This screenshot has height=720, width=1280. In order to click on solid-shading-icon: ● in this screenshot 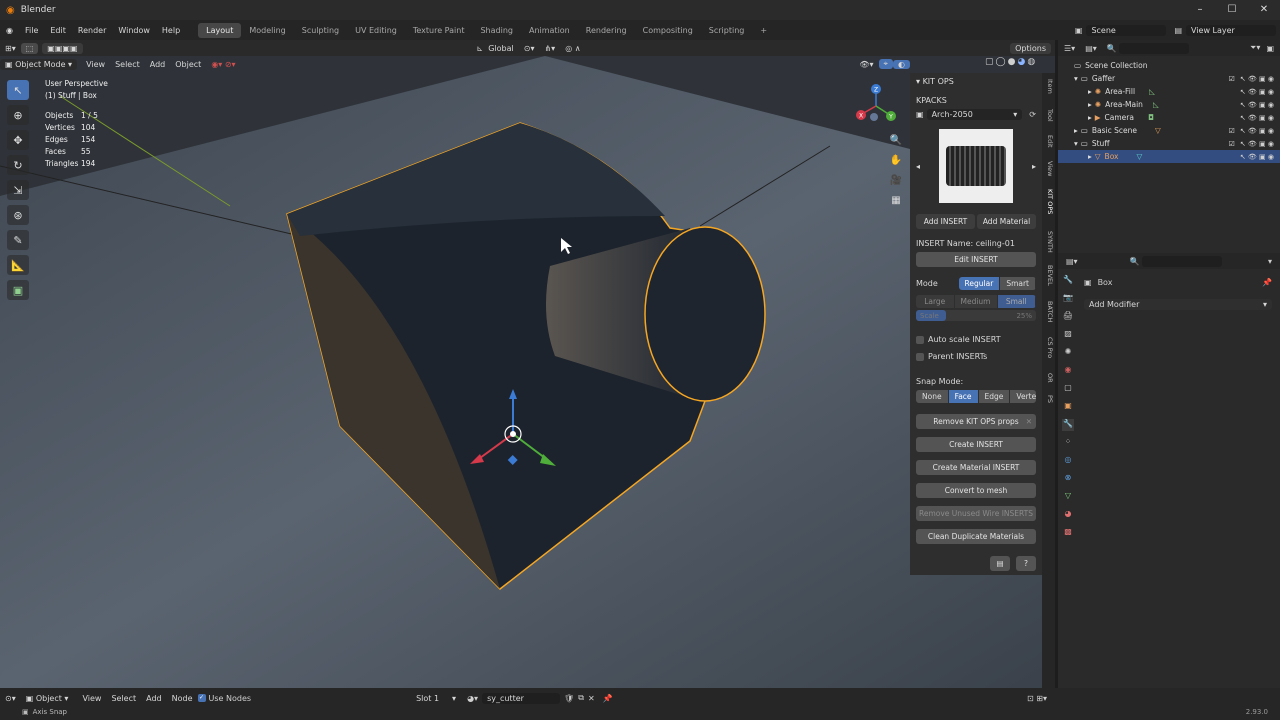, I will do `click(1012, 62)`.